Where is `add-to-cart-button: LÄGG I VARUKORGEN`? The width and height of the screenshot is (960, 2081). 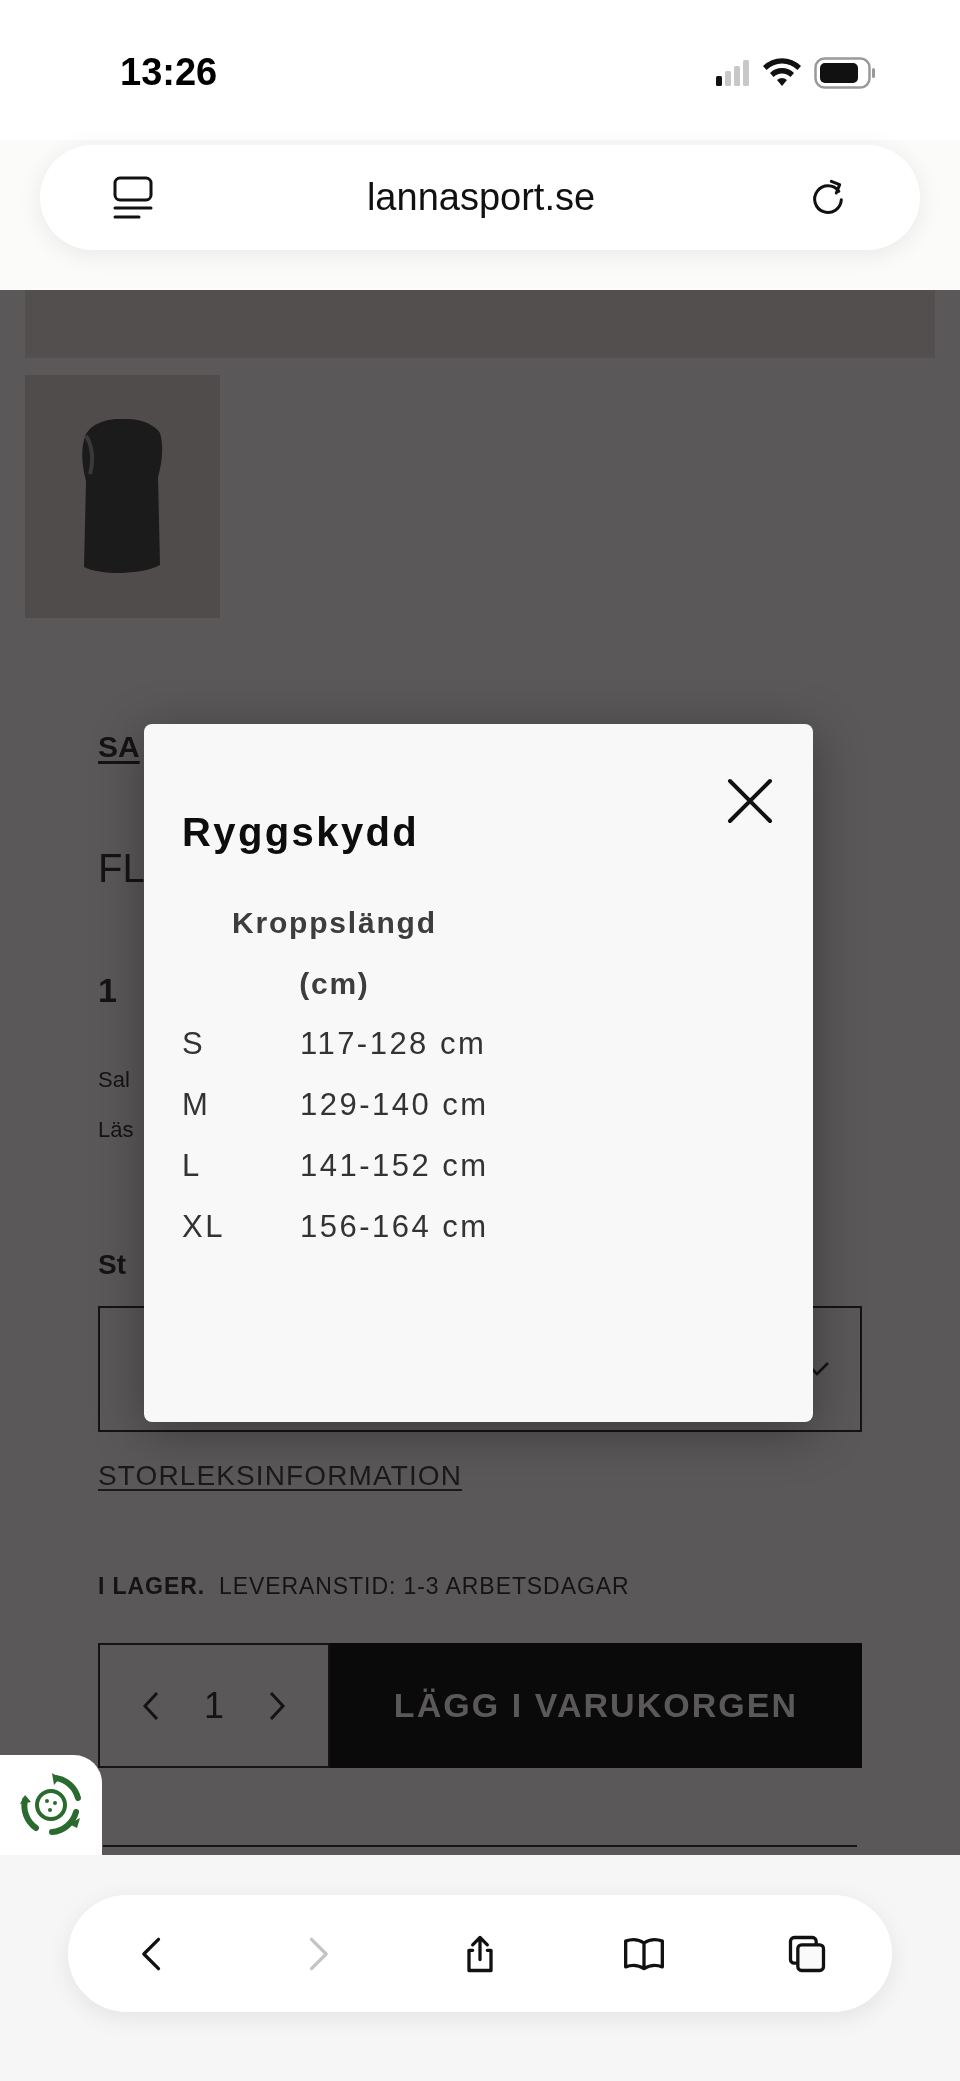 add-to-cart-button: LÄGG I VARUKORGEN is located at coordinates (596, 1705).